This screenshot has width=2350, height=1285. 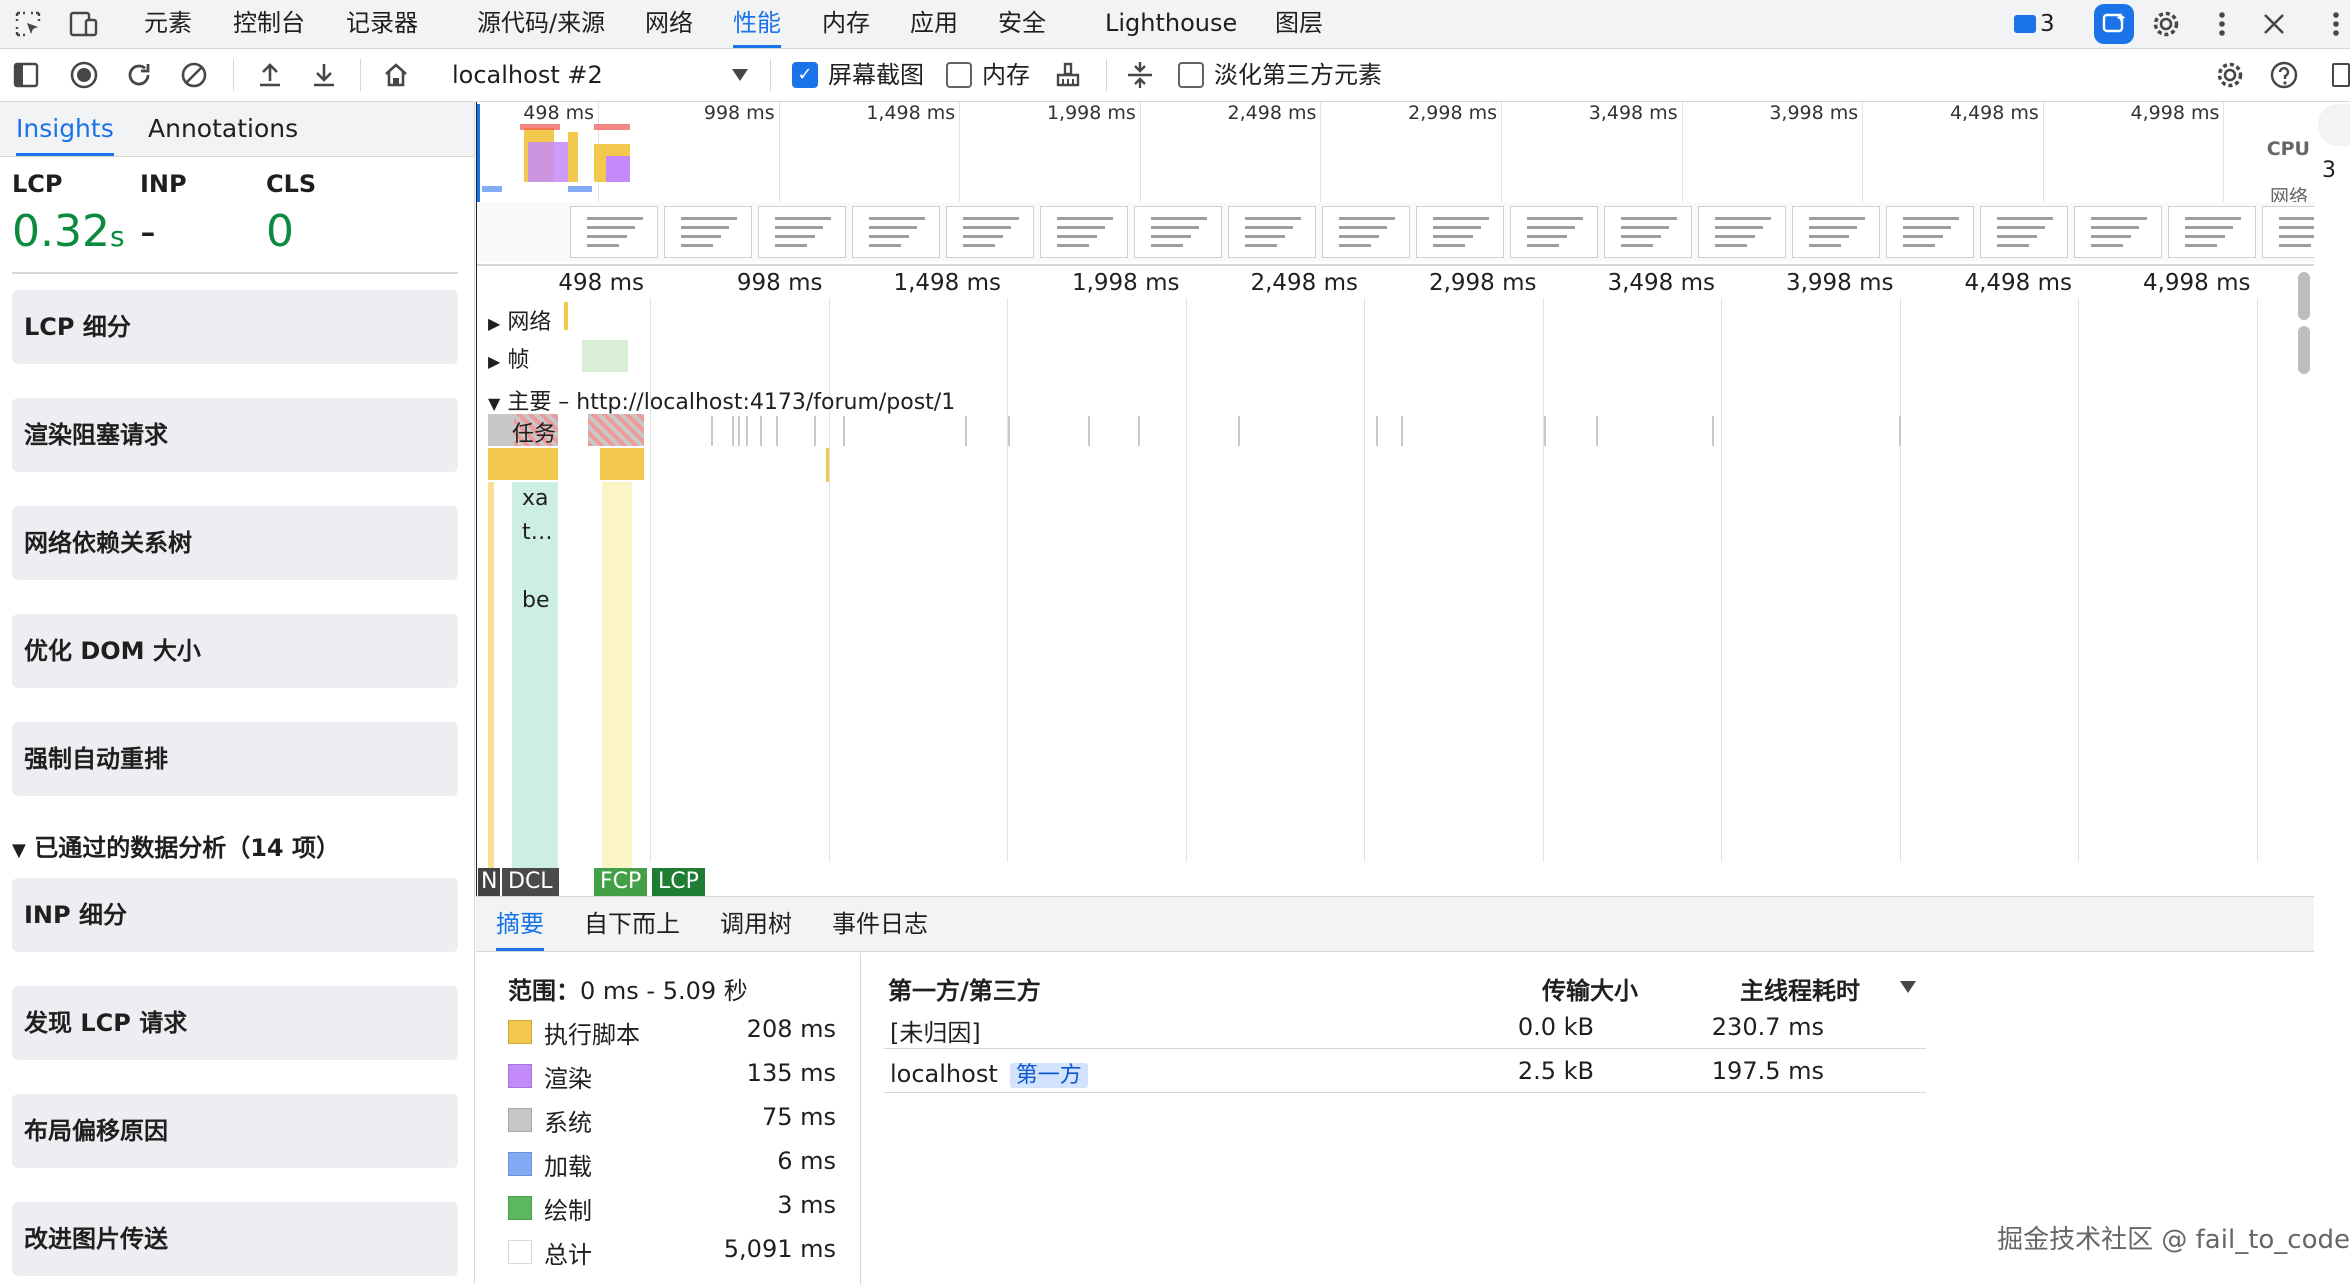 What do you see at coordinates (530, 882) in the screenshot?
I see `marker-dcl: DCL` at bounding box center [530, 882].